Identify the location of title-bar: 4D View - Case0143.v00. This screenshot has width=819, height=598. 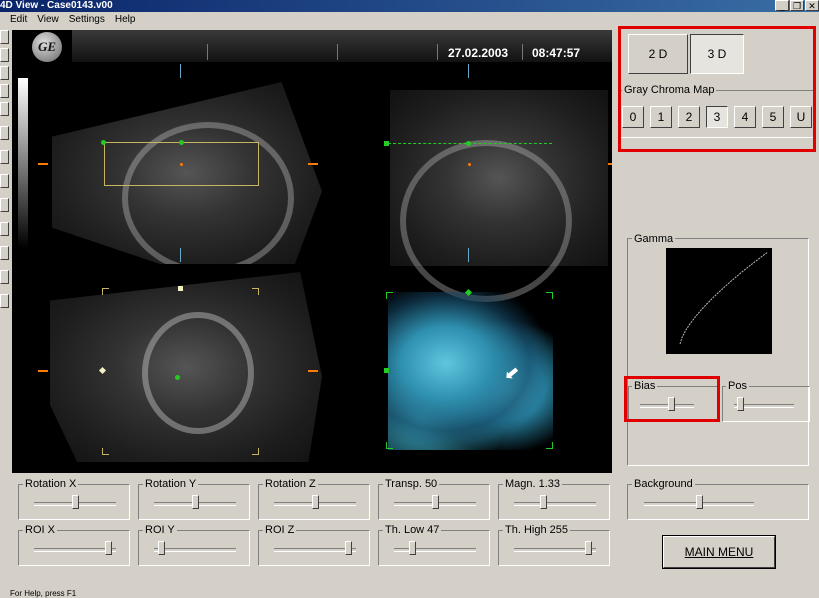
(409, 6).